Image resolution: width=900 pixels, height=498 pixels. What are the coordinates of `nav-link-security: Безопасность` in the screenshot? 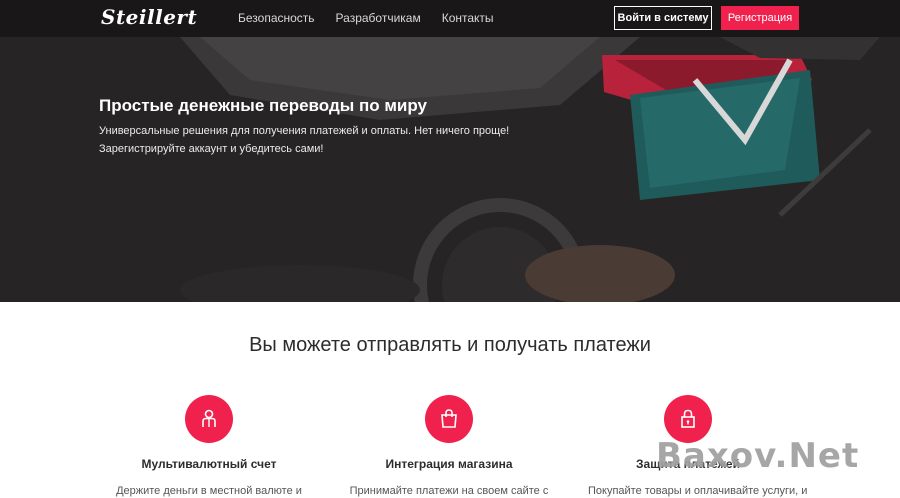 It's located at (276, 18).